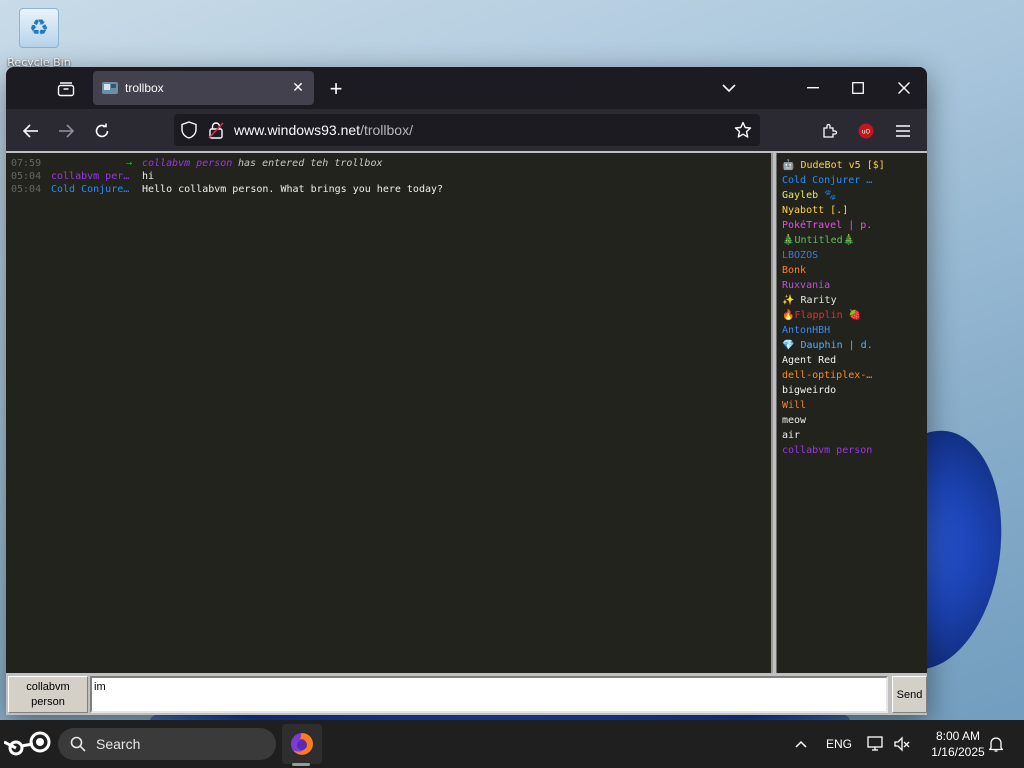  What do you see at coordinates (110, 88) in the screenshot?
I see `trollbox-favicon-icon` at bounding box center [110, 88].